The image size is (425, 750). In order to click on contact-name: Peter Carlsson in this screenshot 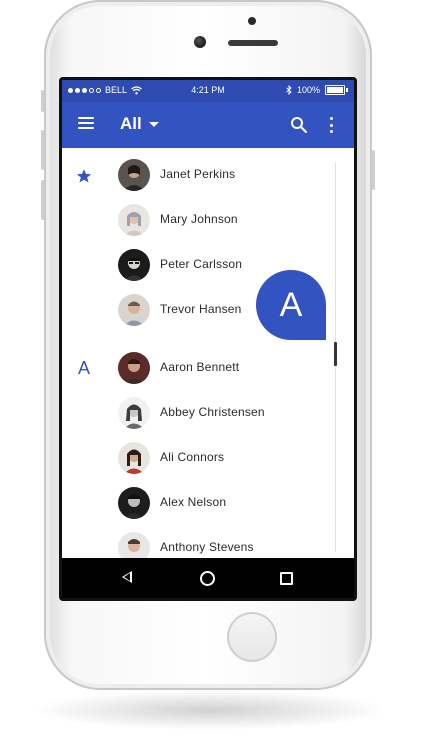, I will do `click(201, 264)`.